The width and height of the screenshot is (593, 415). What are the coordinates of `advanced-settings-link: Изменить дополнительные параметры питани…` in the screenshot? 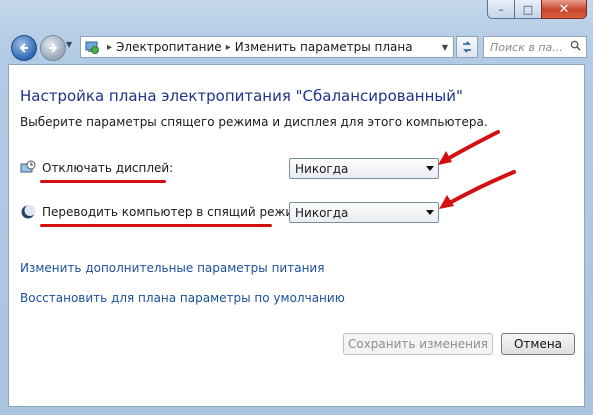 It's located at (172, 268).